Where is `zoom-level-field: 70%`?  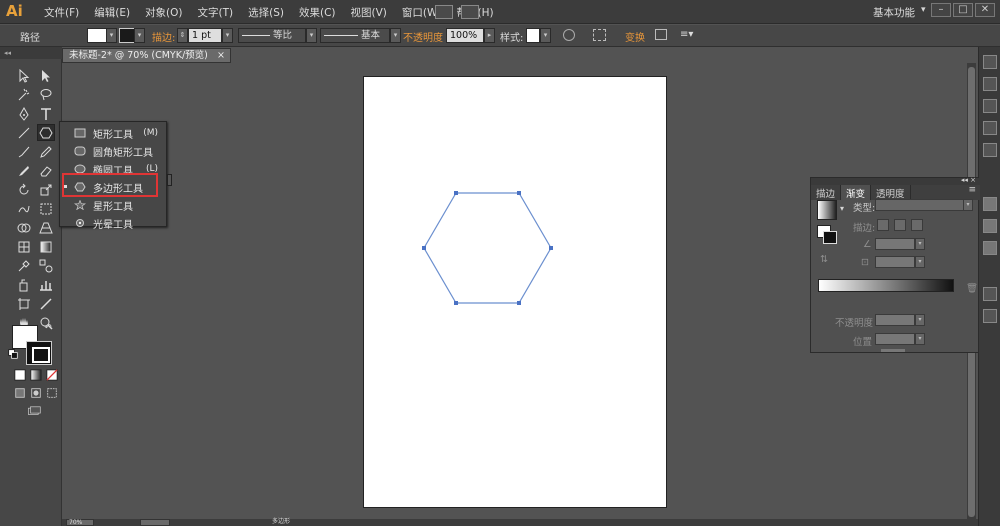 zoom-level-field: 70% is located at coordinates (80, 522).